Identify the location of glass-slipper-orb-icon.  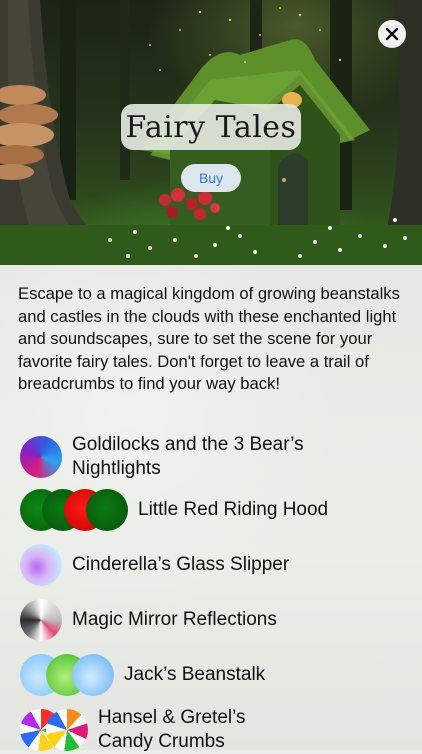
(41, 565).